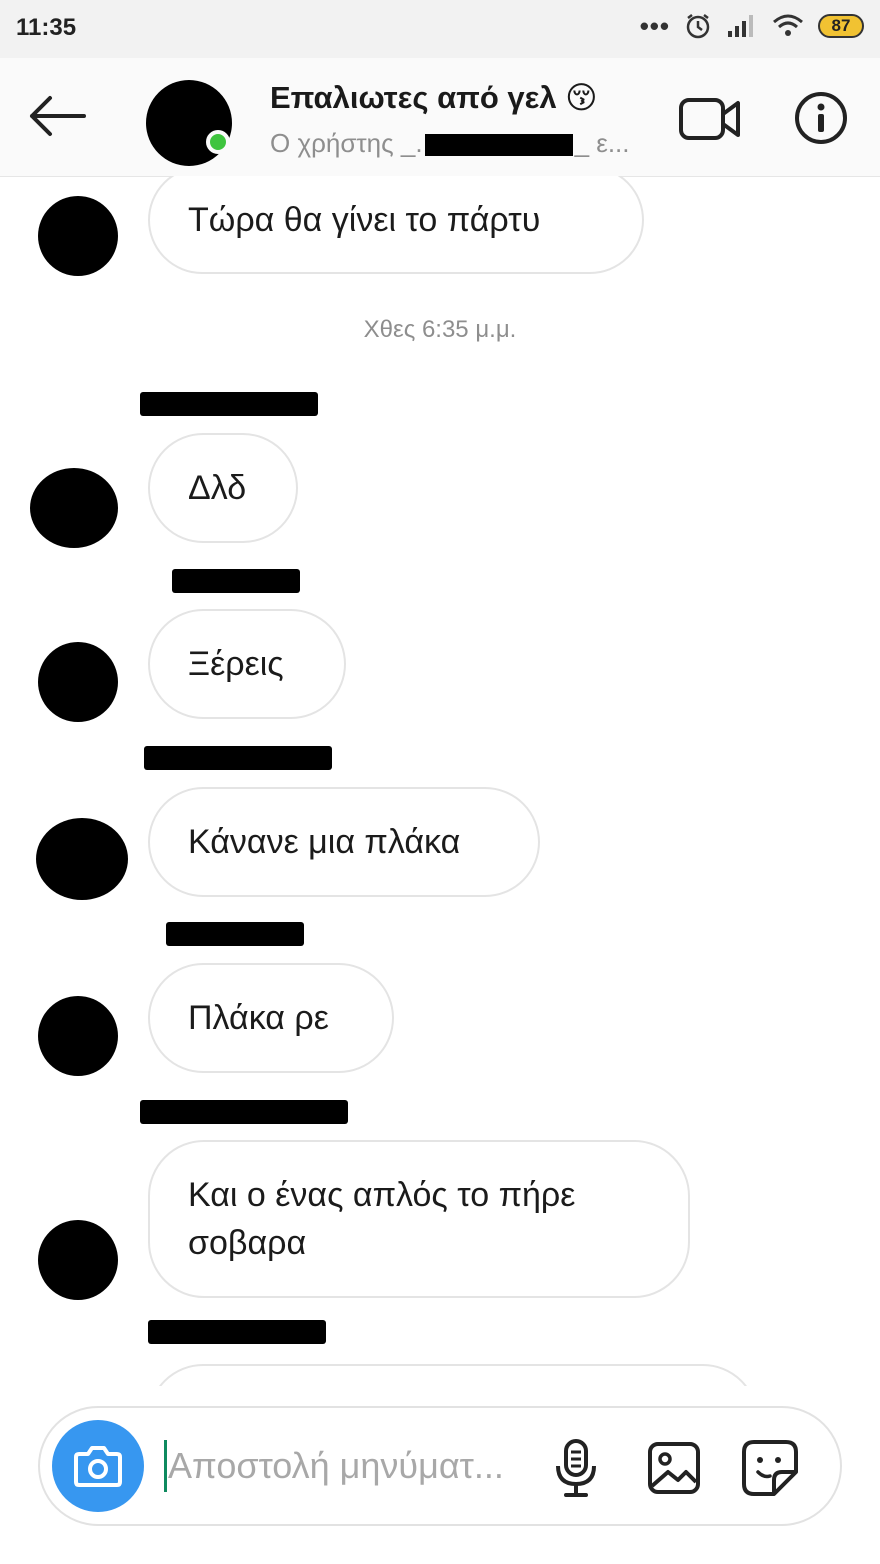 This screenshot has height=1564, width=880. Describe the element at coordinates (740, 26) in the screenshot. I see `signal-icon` at that location.